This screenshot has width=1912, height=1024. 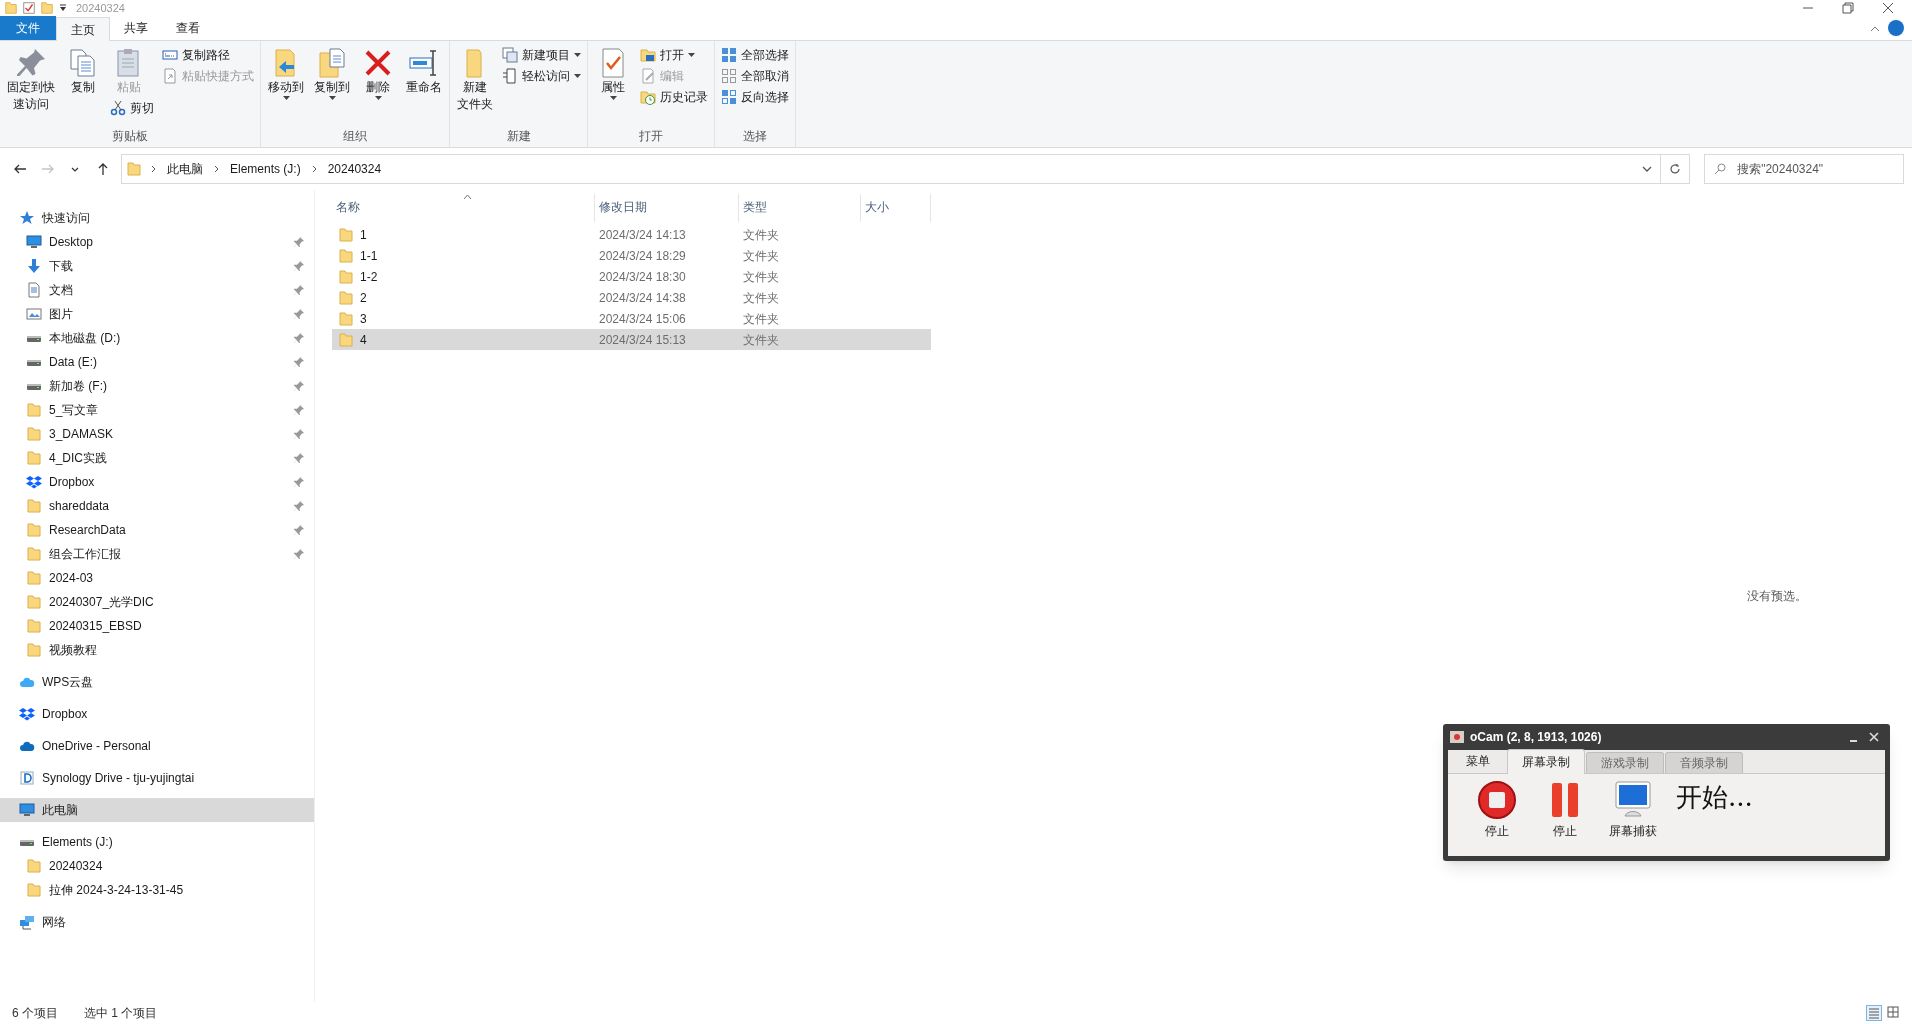 I want to click on nav-item: 下载, so click(x=157, y=266).